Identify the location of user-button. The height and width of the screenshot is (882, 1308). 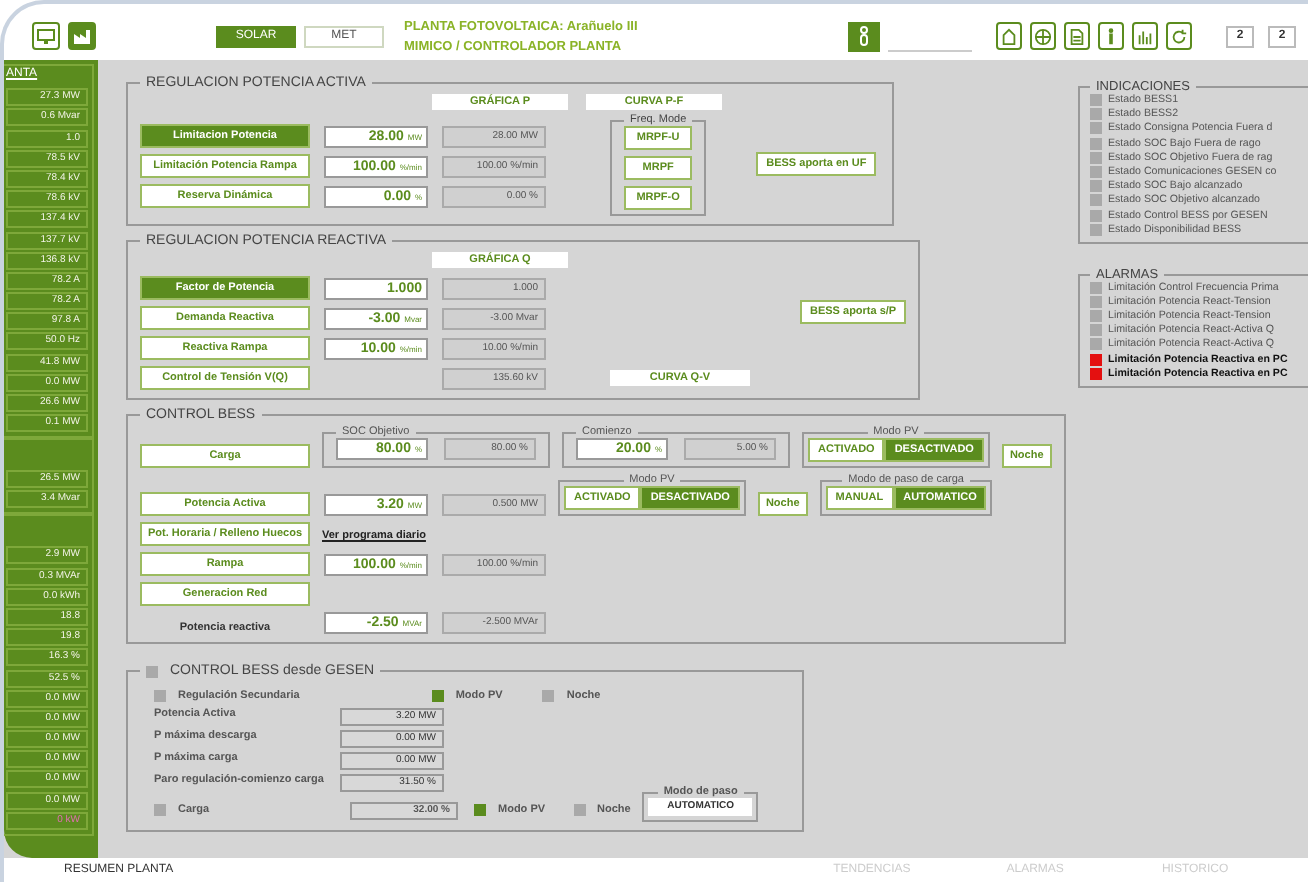
(864, 36).